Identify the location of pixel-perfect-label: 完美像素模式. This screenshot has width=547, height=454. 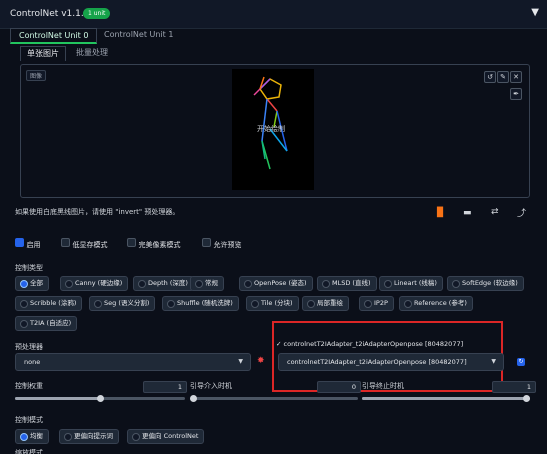
(159, 245).